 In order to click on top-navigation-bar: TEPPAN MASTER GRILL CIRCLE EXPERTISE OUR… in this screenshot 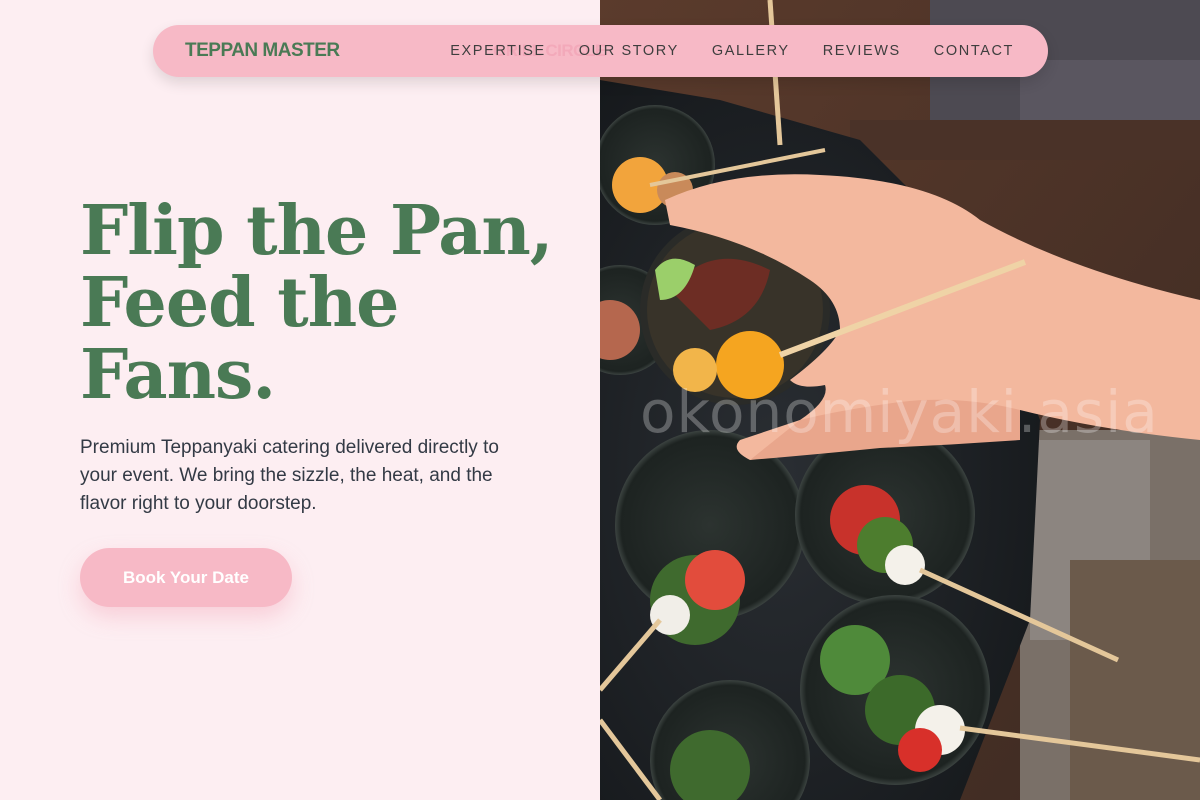, I will do `click(600, 51)`.